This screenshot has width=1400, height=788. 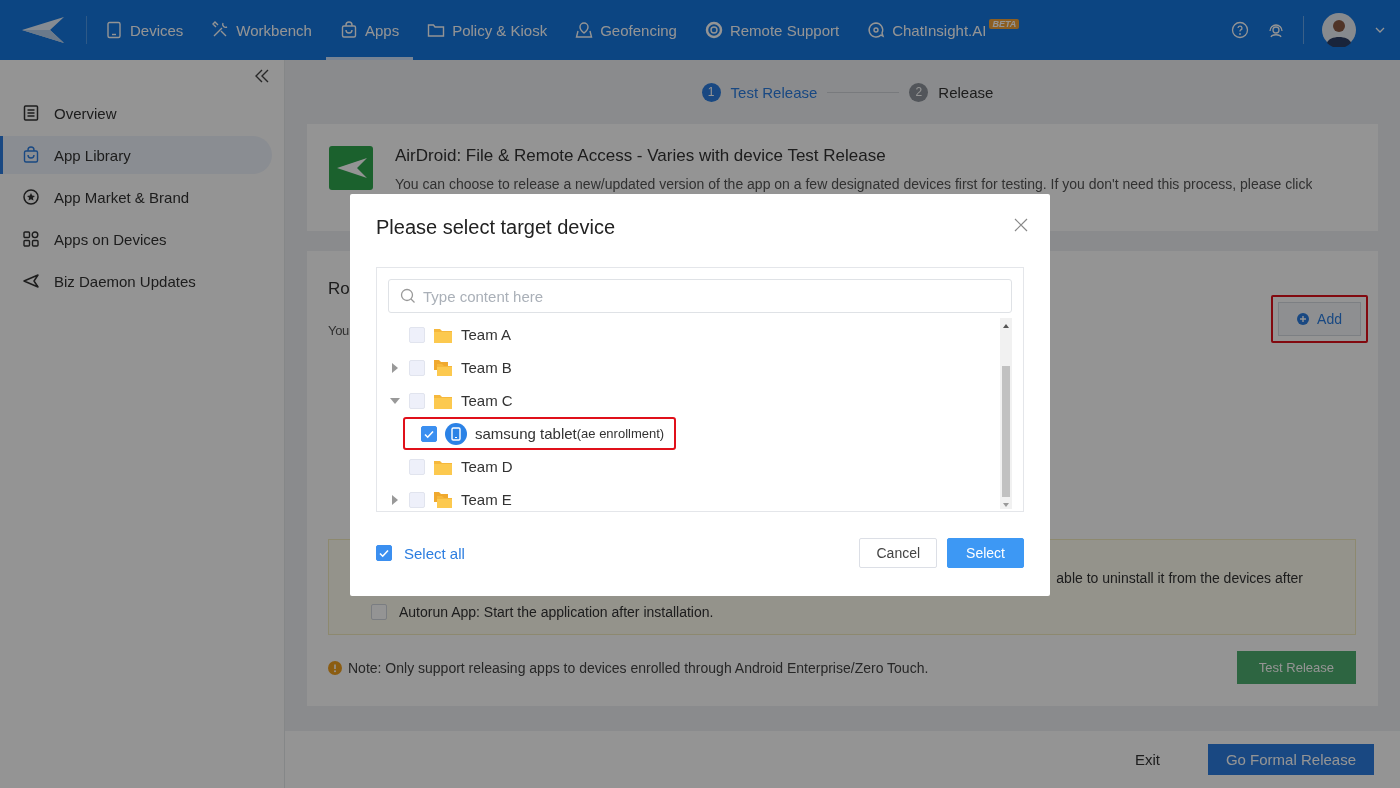 I want to click on cancel-button: Cancel, so click(x=898, y=553).